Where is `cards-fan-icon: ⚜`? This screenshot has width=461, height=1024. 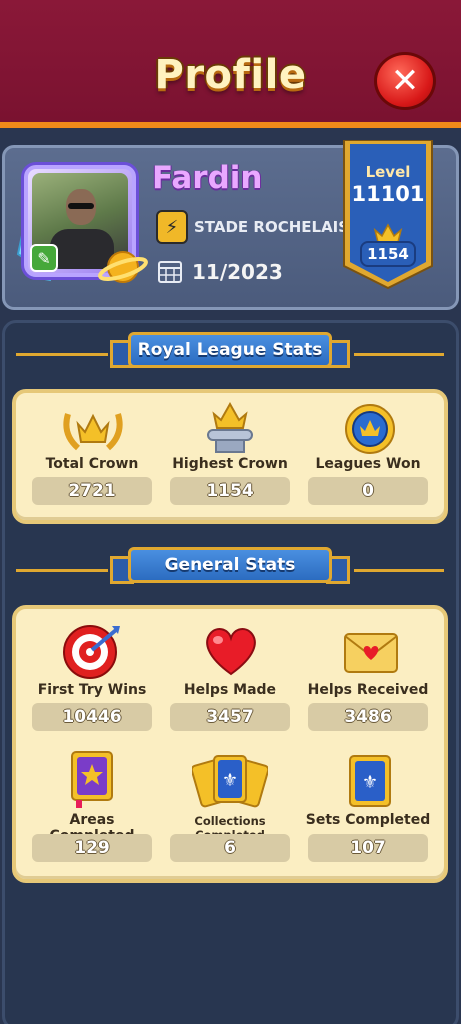 cards-fan-icon: ⚜ is located at coordinates (230, 781).